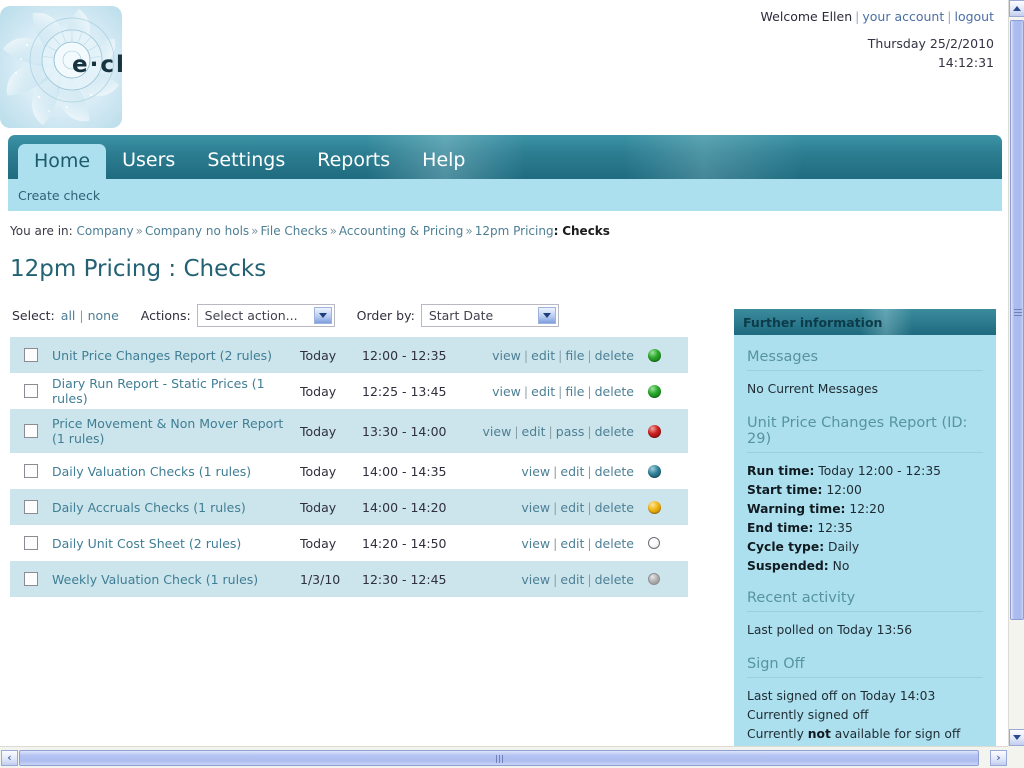  Describe the element at coordinates (781, 471) in the screenshot. I see `panel-detail-run-time-label: Run time:` at that location.